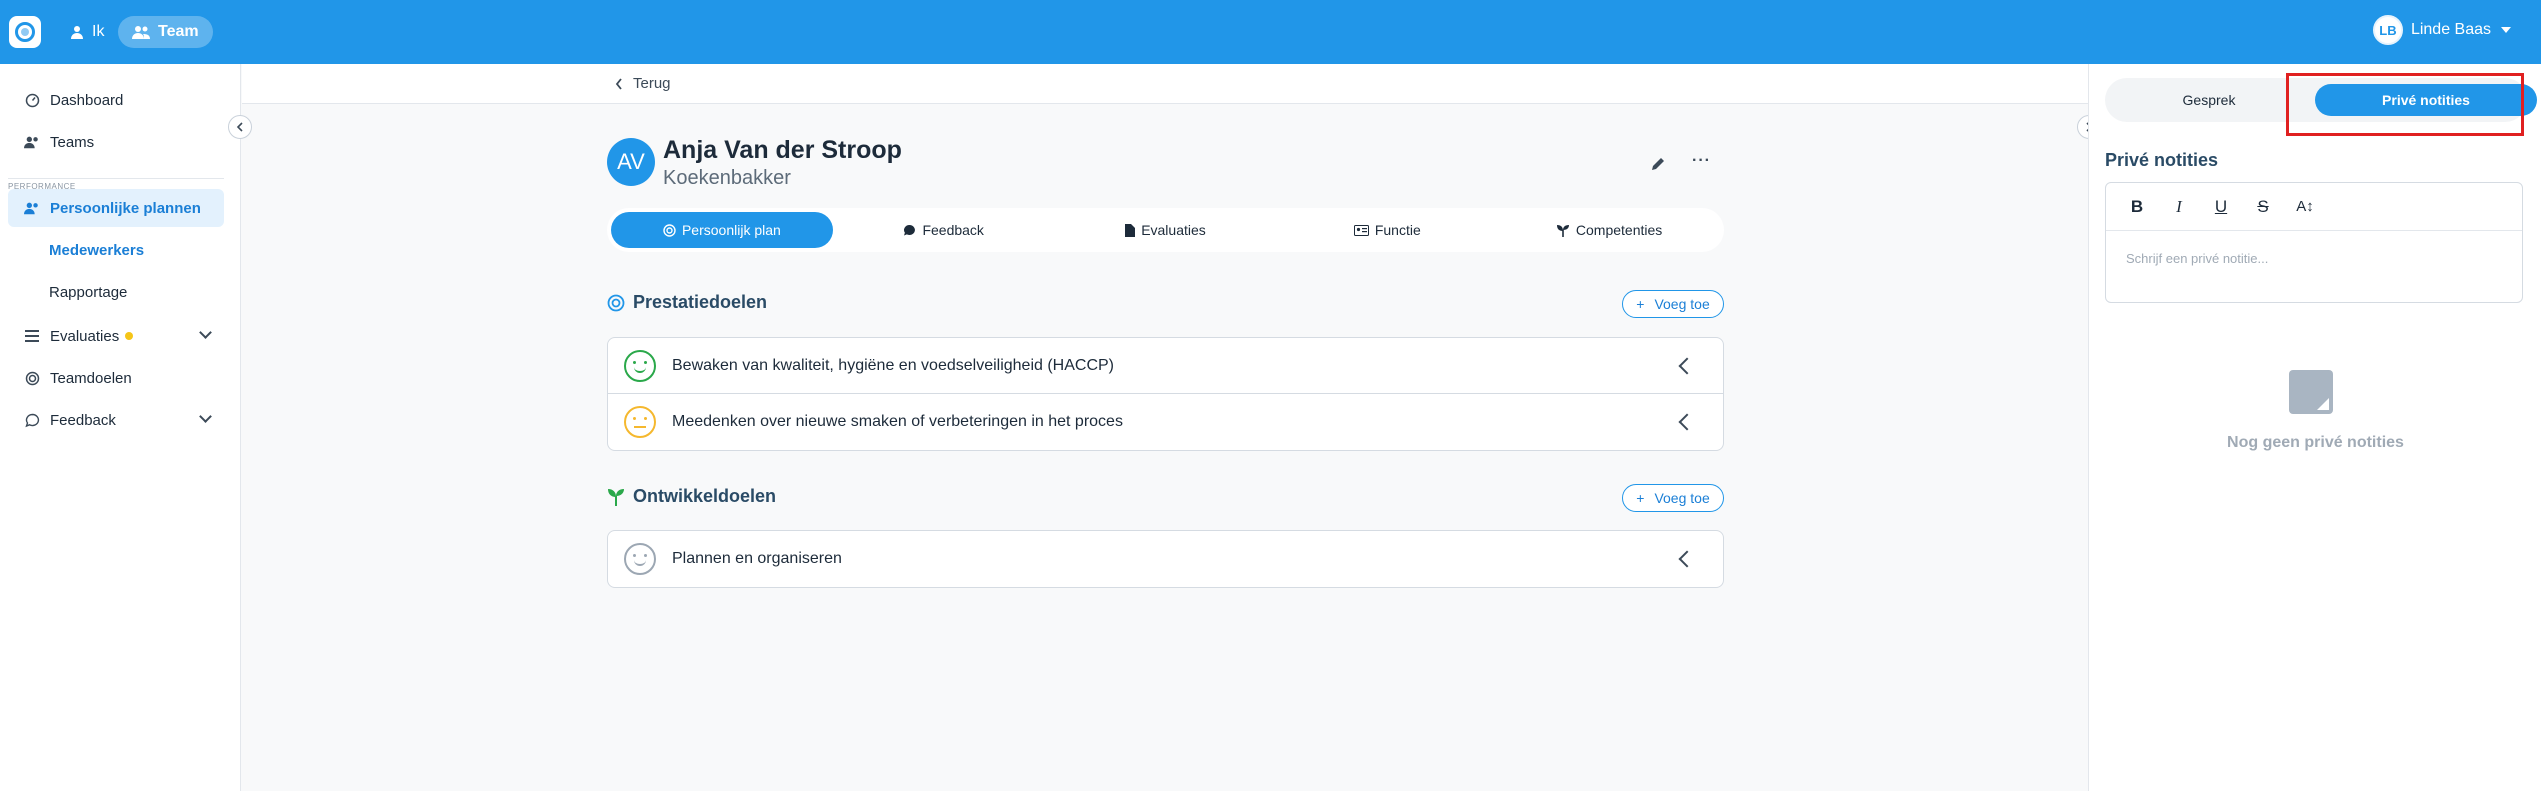 The width and height of the screenshot is (2541, 791). What do you see at coordinates (88, 292) in the screenshot?
I see `sidebar-subitem-rapportage: Rapportage` at bounding box center [88, 292].